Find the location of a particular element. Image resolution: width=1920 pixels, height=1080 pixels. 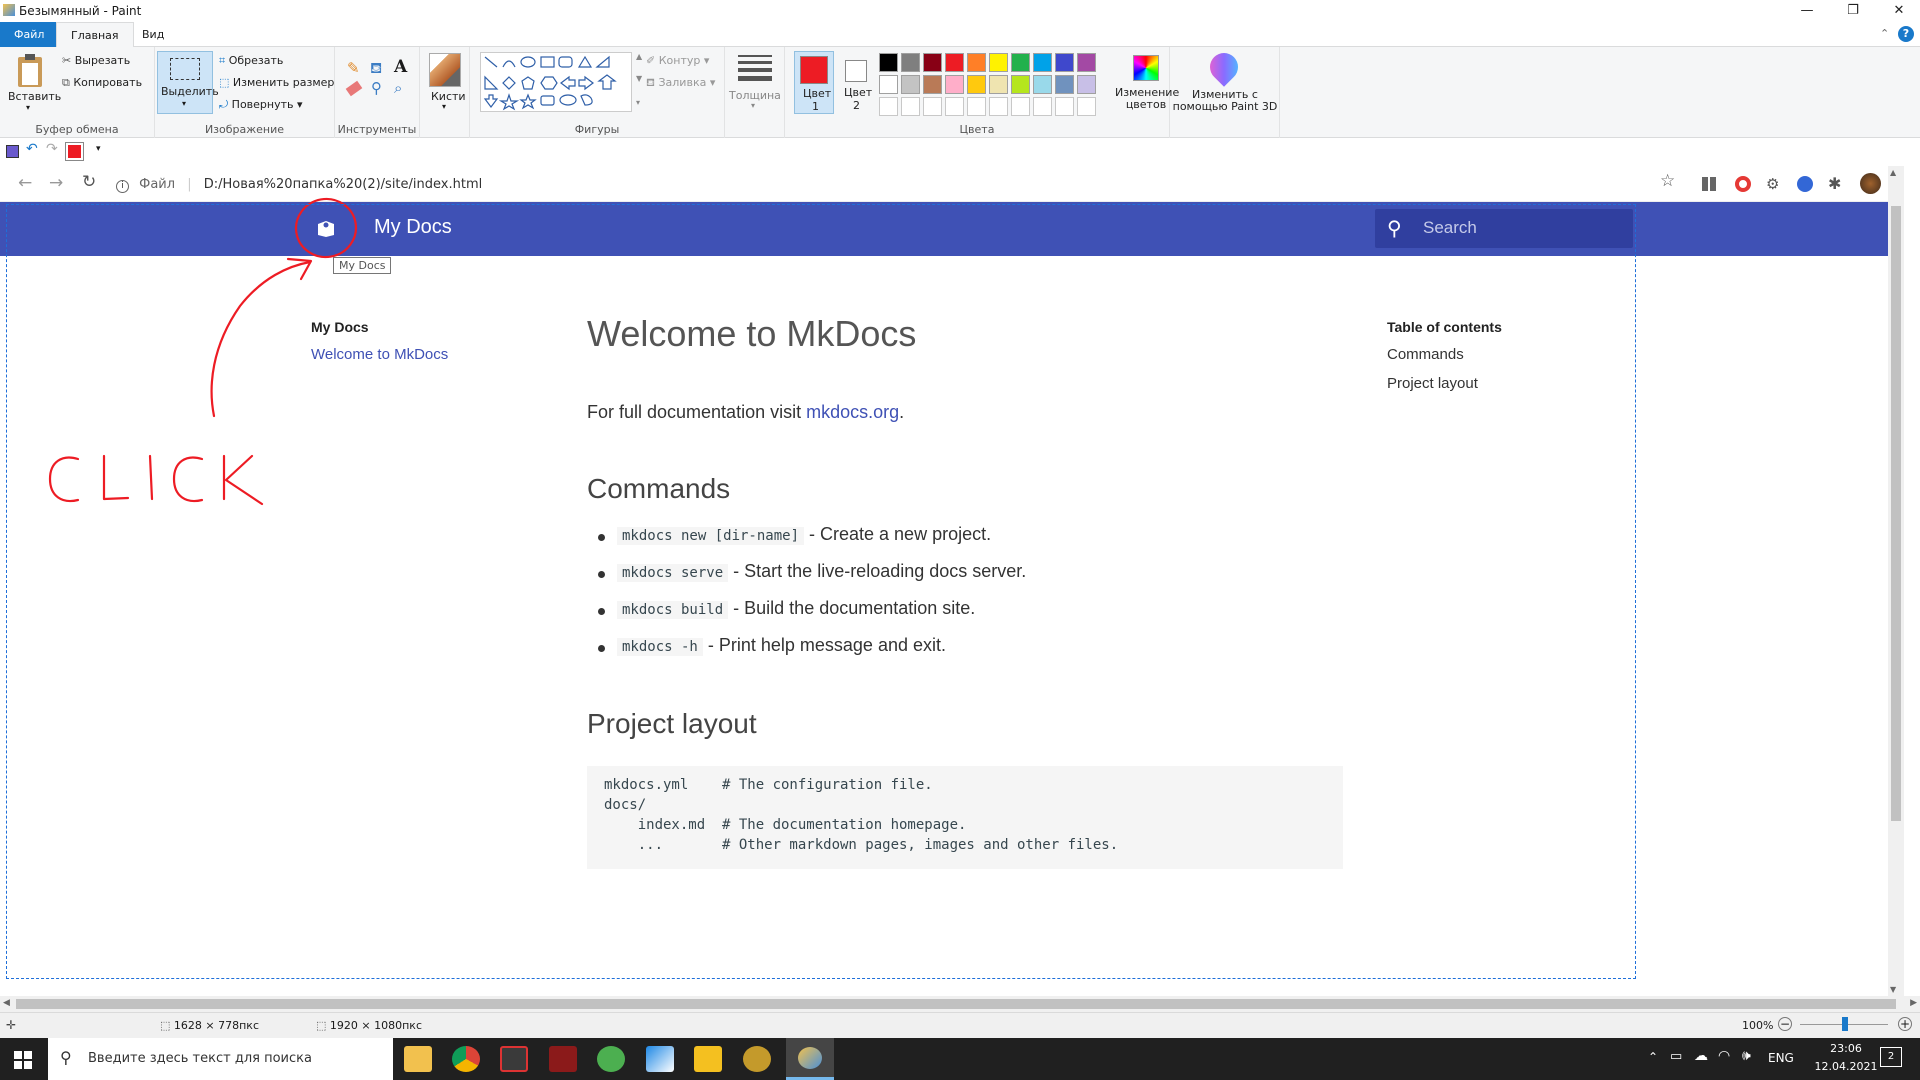

redo-icon: ↷ is located at coordinates (52, 149).